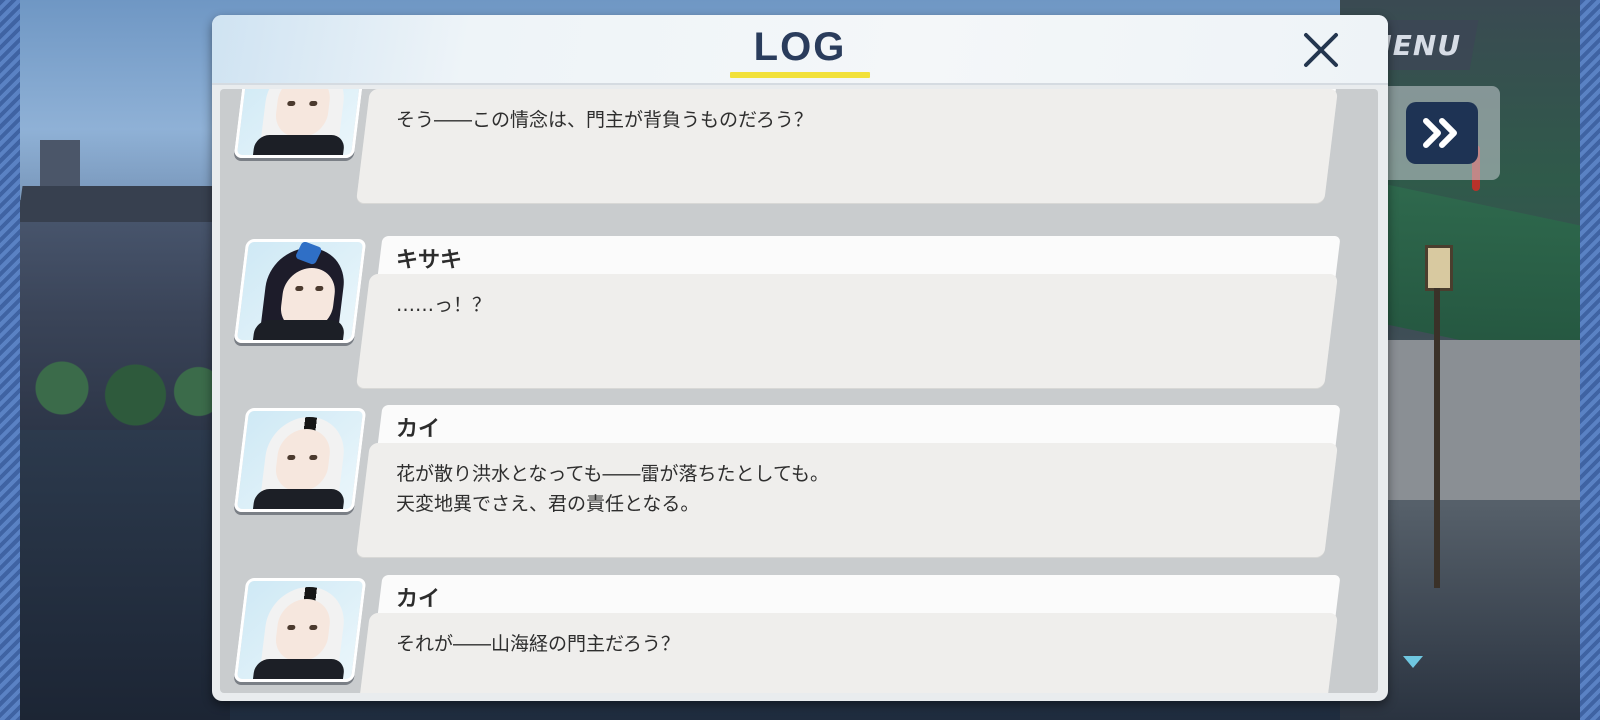  What do you see at coordinates (1439, 268) in the screenshot?
I see `street-lamp` at bounding box center [1439, 268].